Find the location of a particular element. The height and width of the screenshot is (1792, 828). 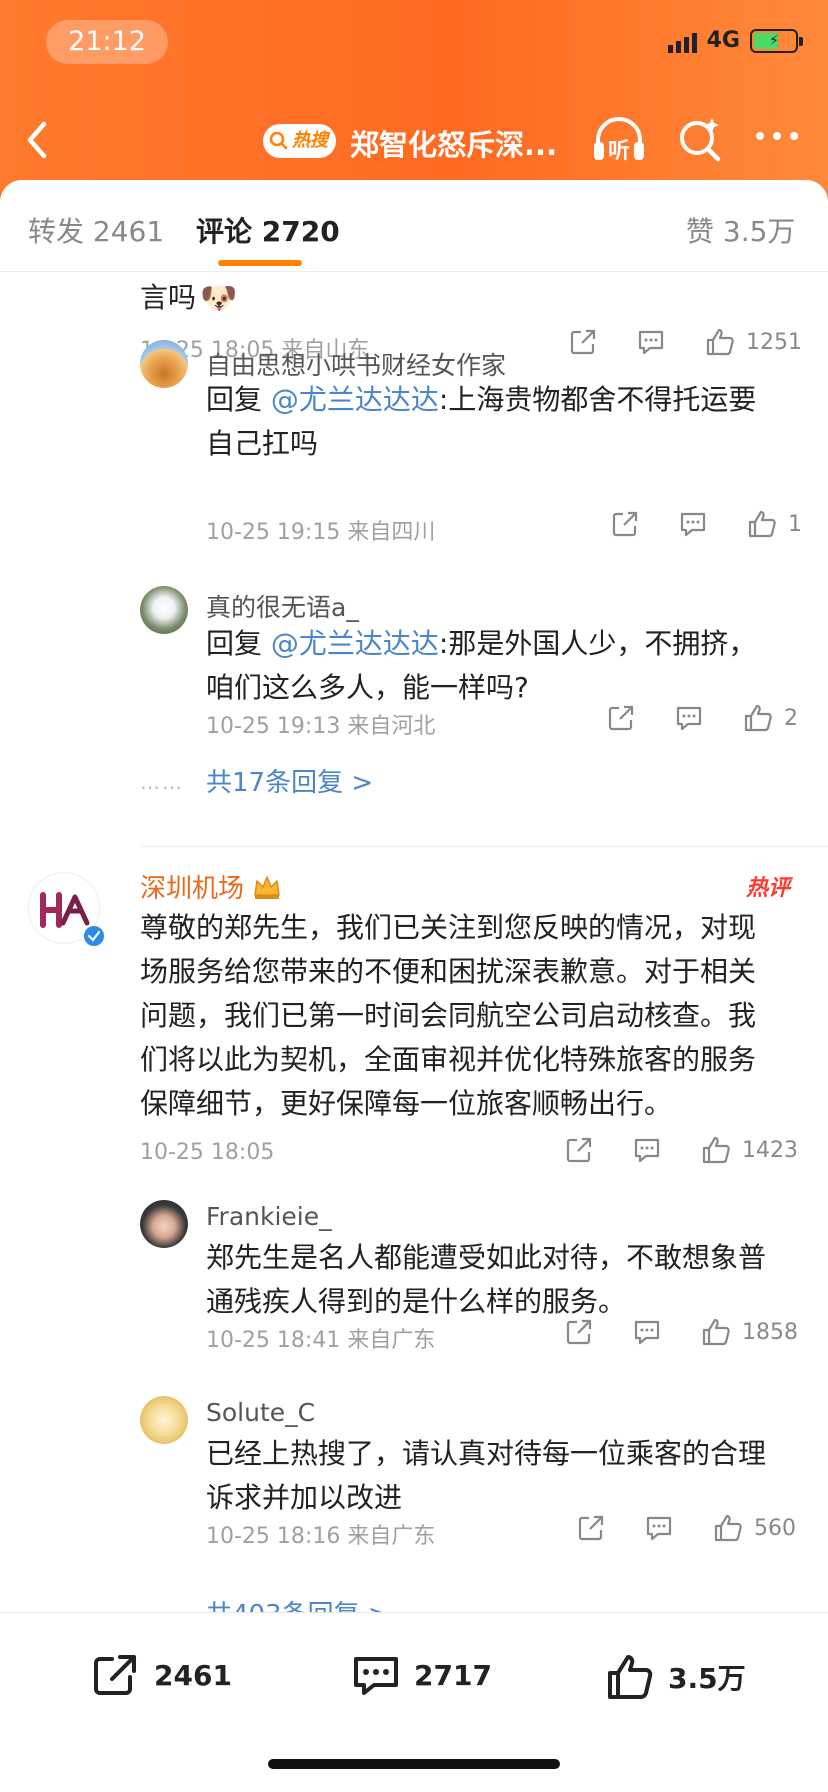

comment-count: 2717 is located at coordinates (453, 1675).